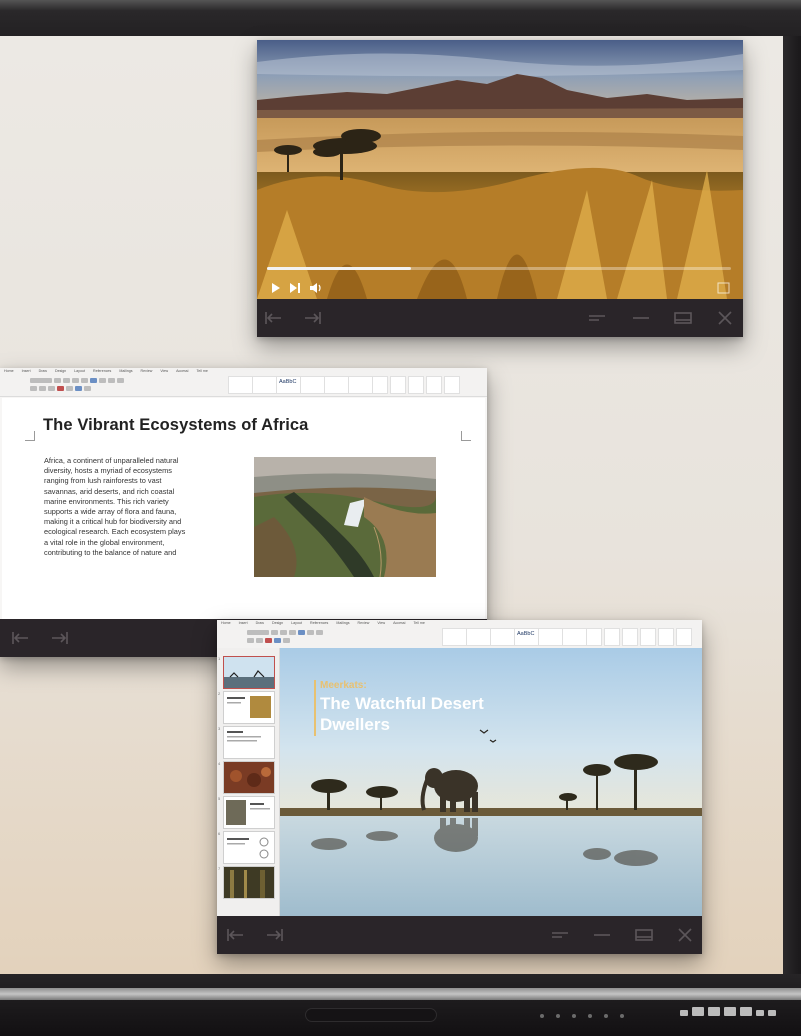 The width and height of the screenshot is (801, 1036). What do you see at coordinates (102, 380) in the screenshot?
I see `bullets-button` at bounding box center [102, 380].